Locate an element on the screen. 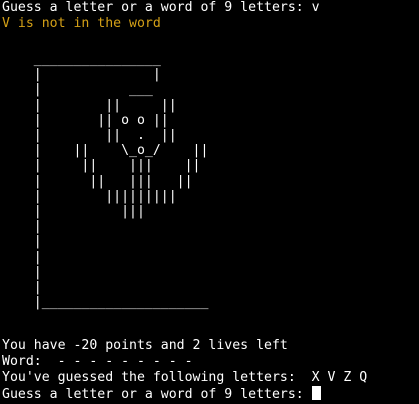 This screenshot has height=404, width=419. prompt-line-2: Guess a letter or a word of 9 letters: is located at coordinates (184, 394).